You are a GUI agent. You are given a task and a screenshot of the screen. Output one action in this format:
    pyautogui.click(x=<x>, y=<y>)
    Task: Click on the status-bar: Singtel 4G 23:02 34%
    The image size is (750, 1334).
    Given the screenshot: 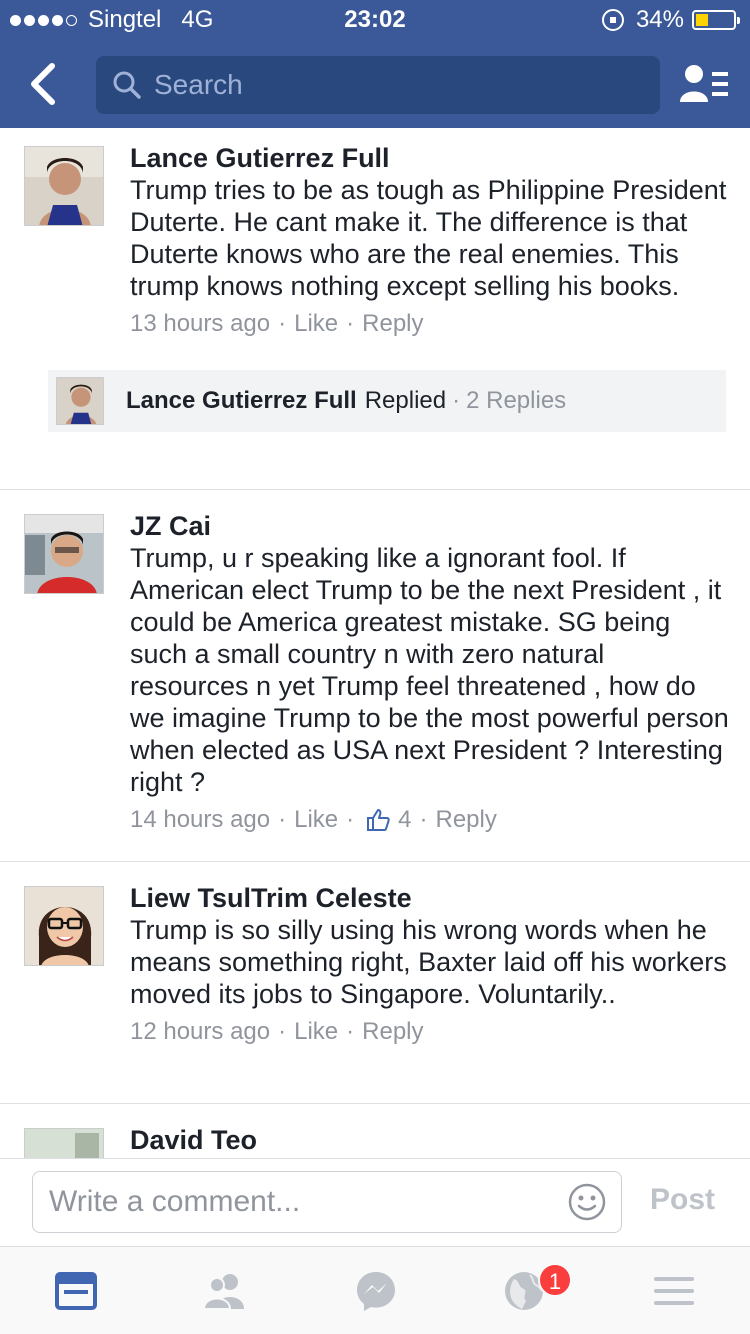 What is the action you would take?
    pyautogui.click(x=375, y=20)
    